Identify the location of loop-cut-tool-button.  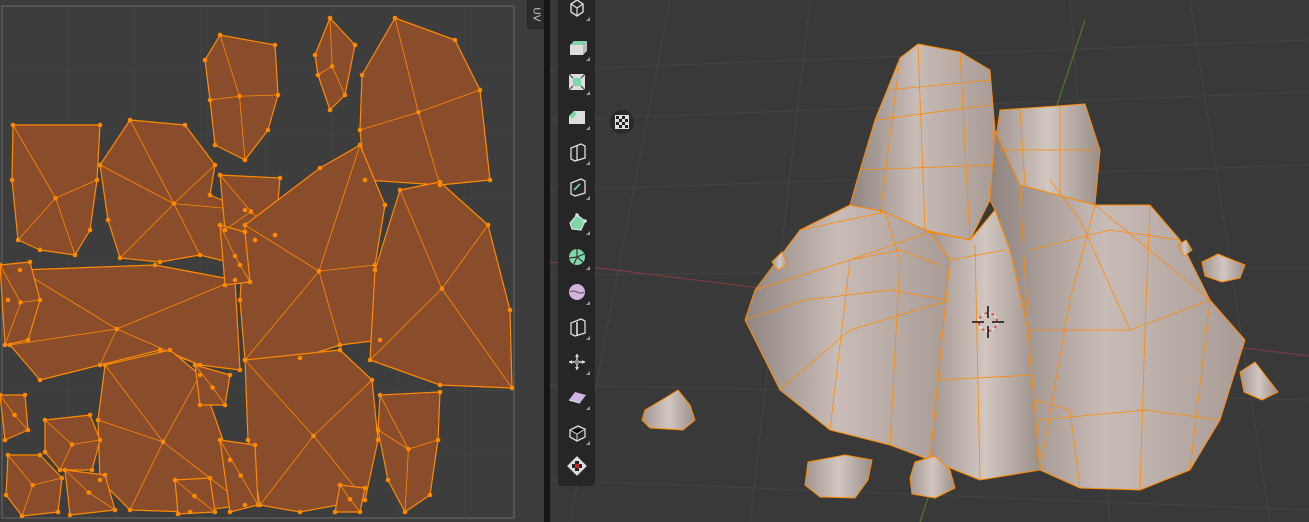
(576, 151).